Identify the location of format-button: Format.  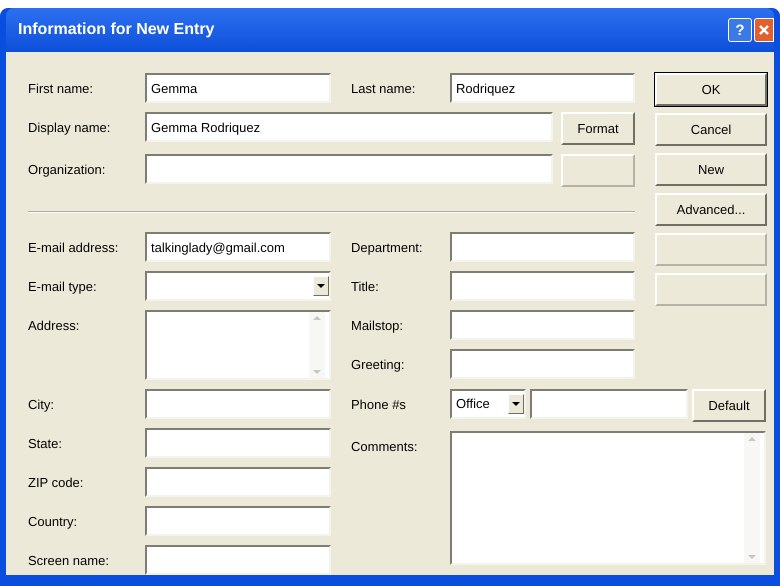
(598, 128).